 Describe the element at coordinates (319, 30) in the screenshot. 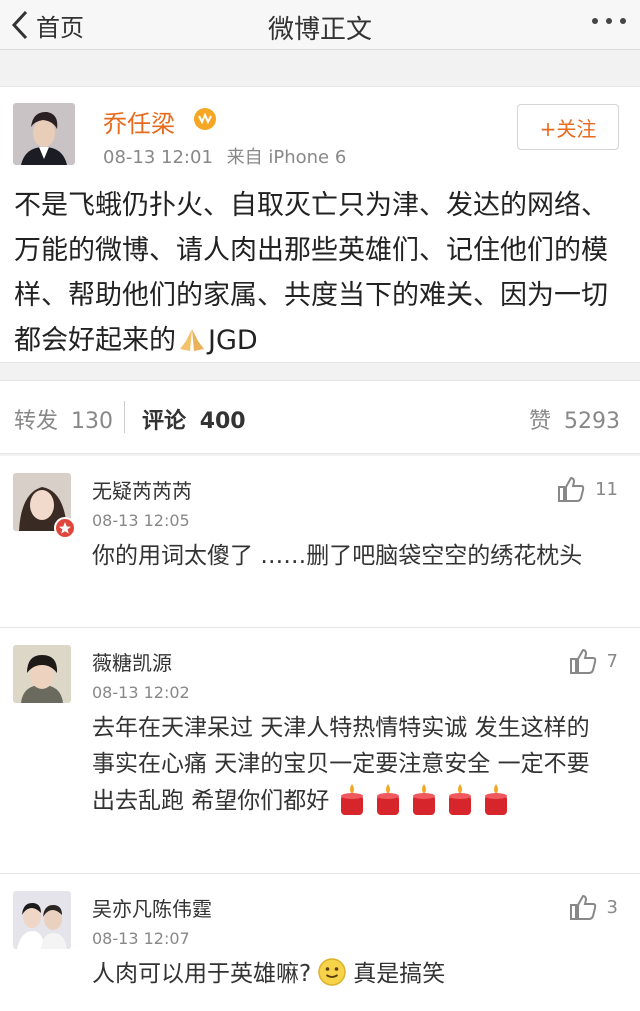

I see `page-title: 微博正文` at that location.